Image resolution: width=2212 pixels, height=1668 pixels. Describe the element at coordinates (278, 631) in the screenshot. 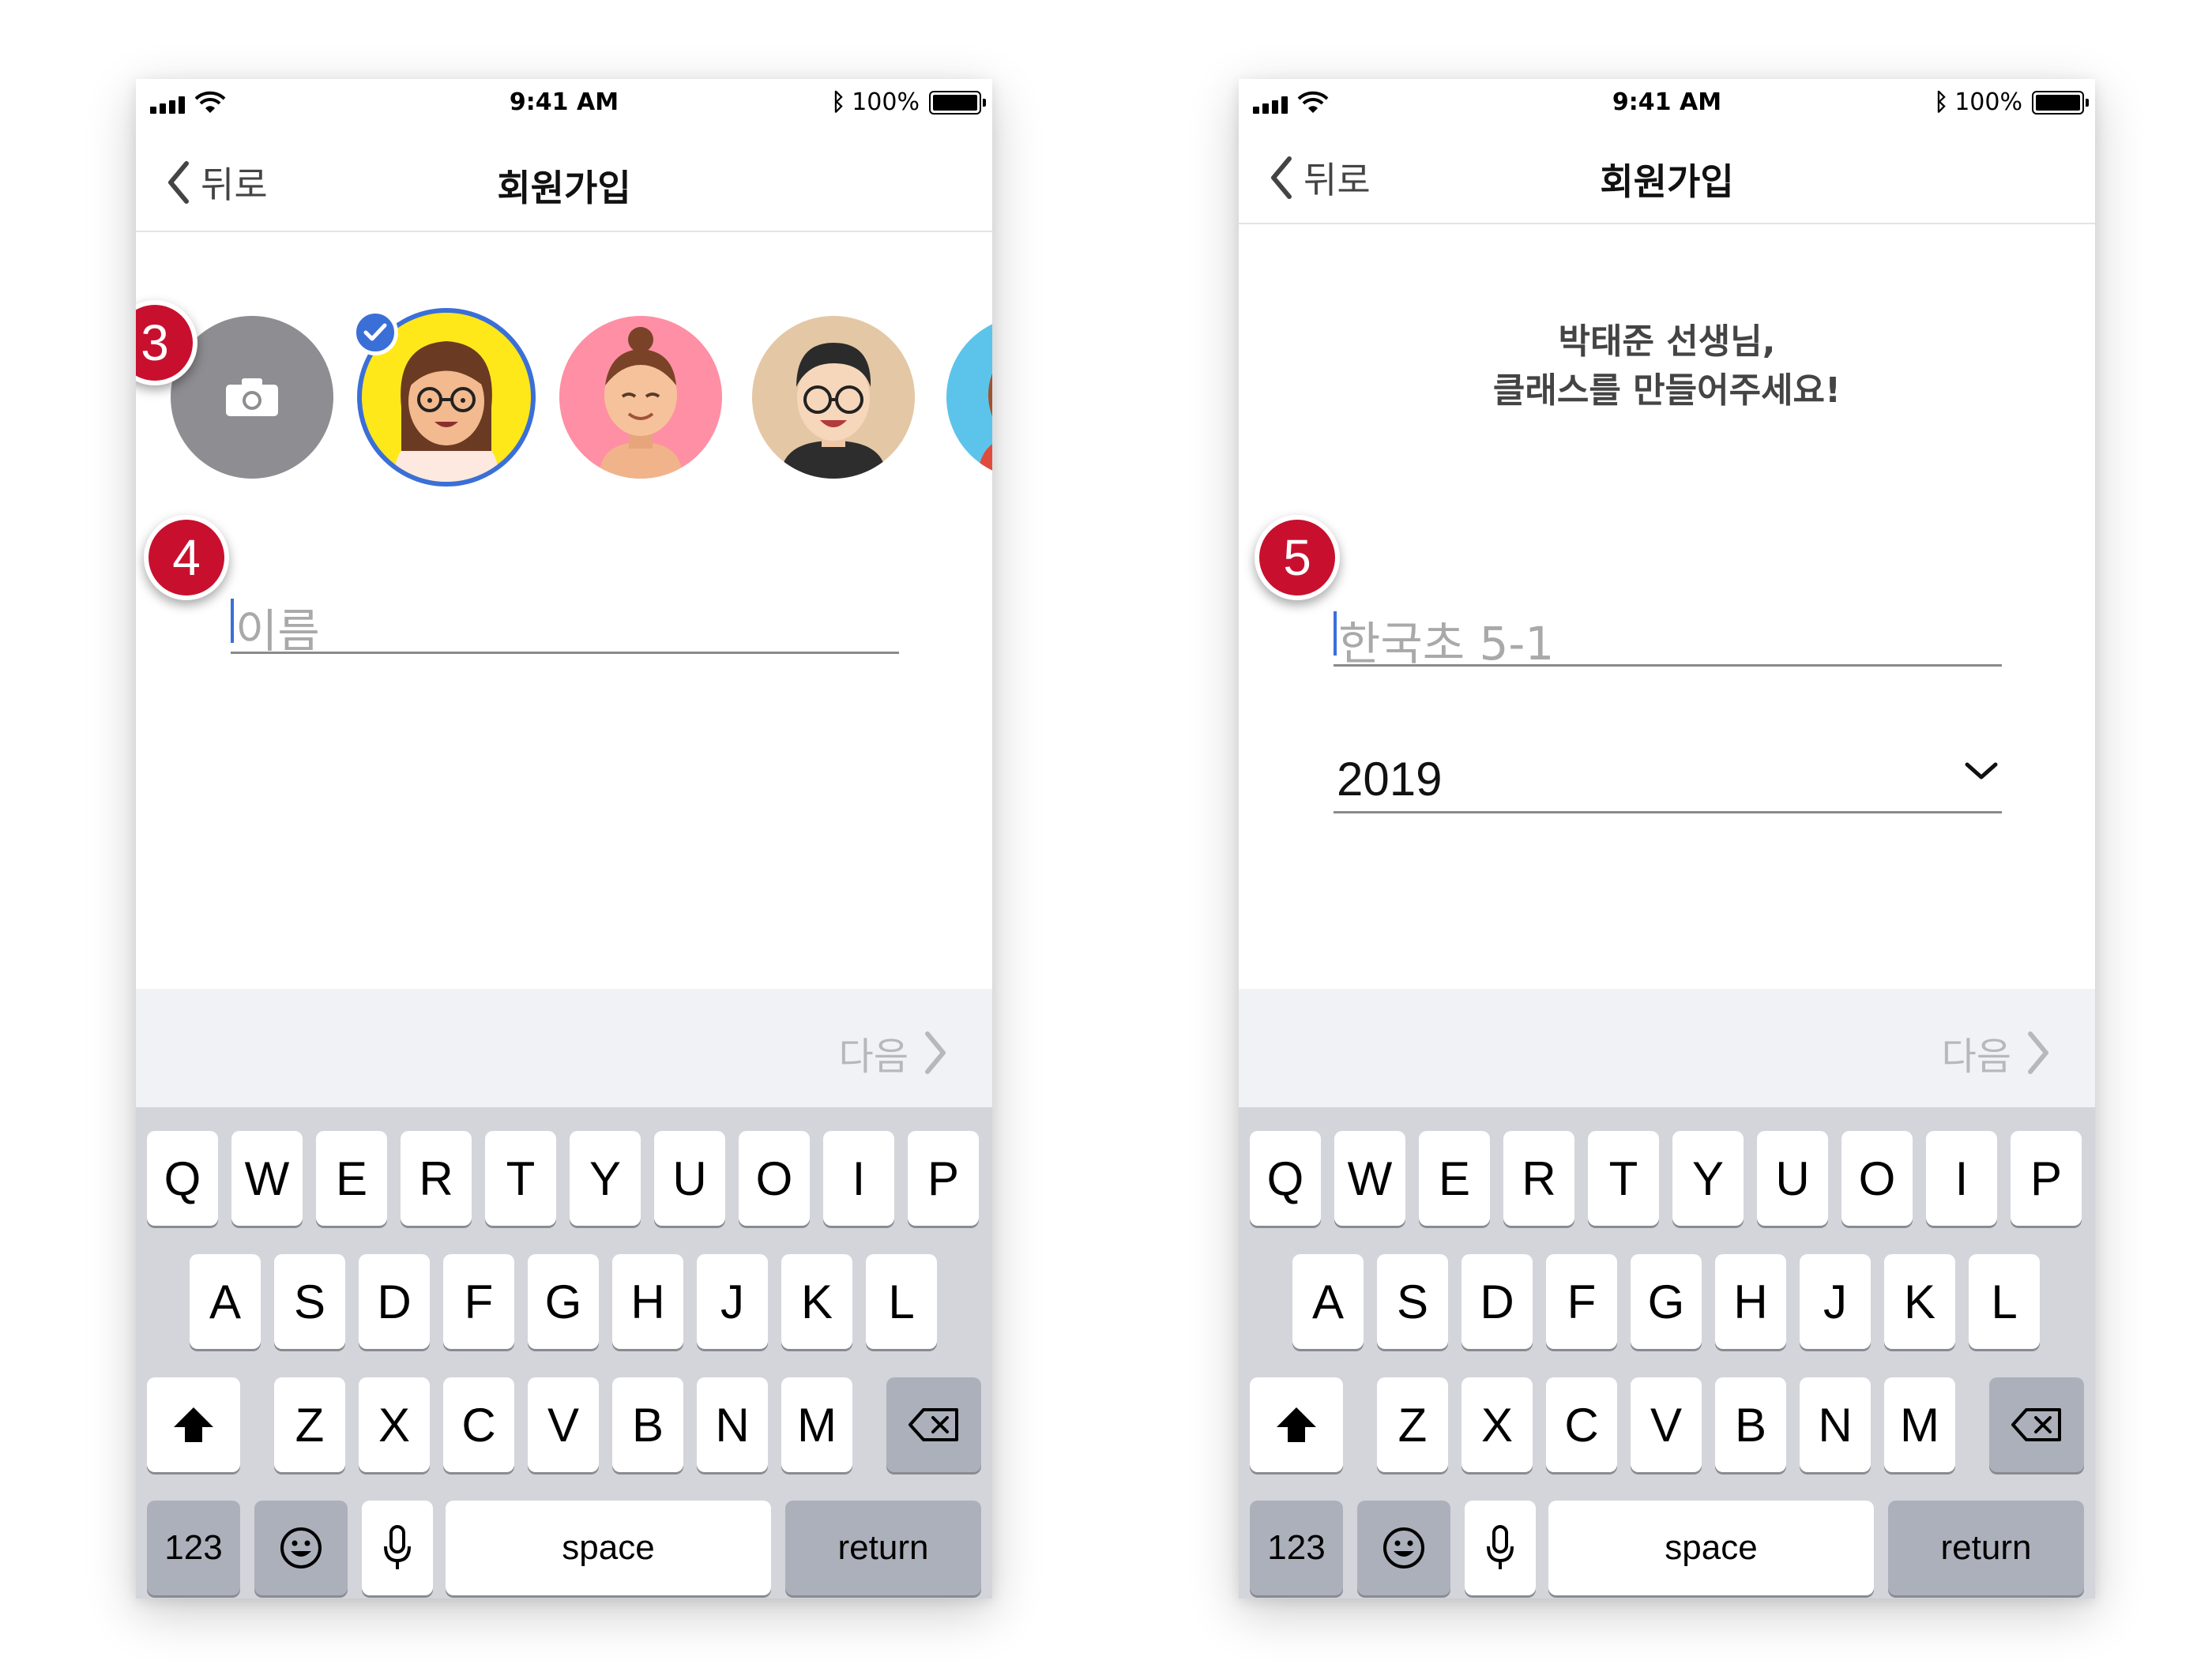

I see `name-placeholder: 이름` at that location.